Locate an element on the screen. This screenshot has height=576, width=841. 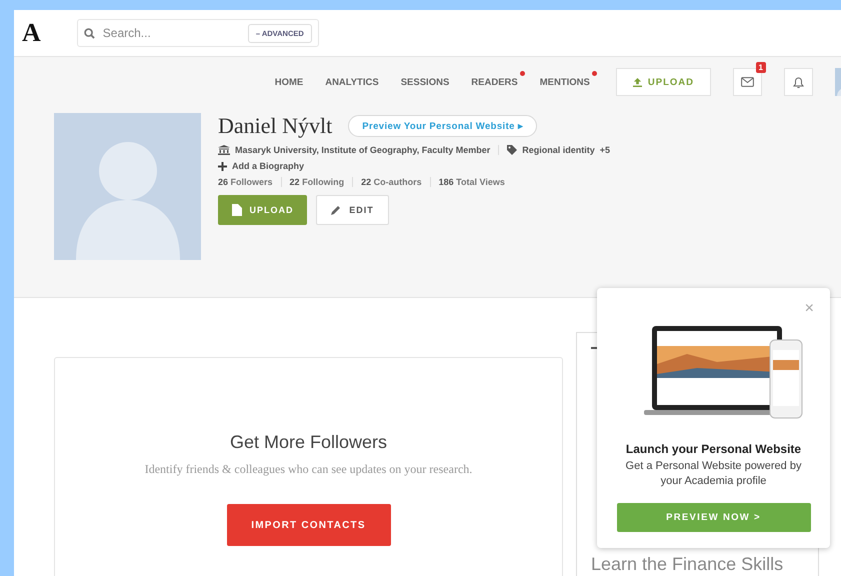
card-title: Get More Followers is located at coordinates (309, 442).